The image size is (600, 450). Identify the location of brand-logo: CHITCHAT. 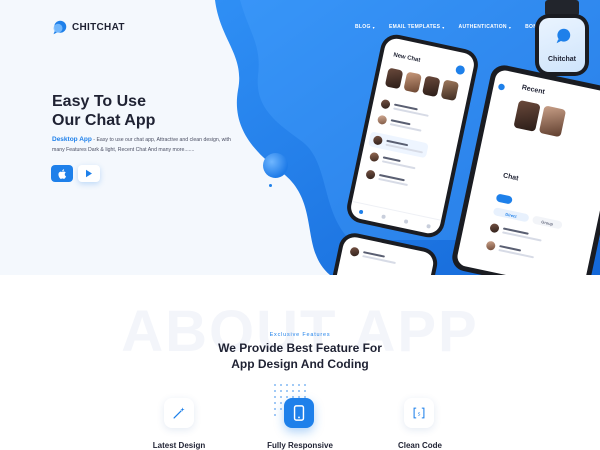
(88, 27).